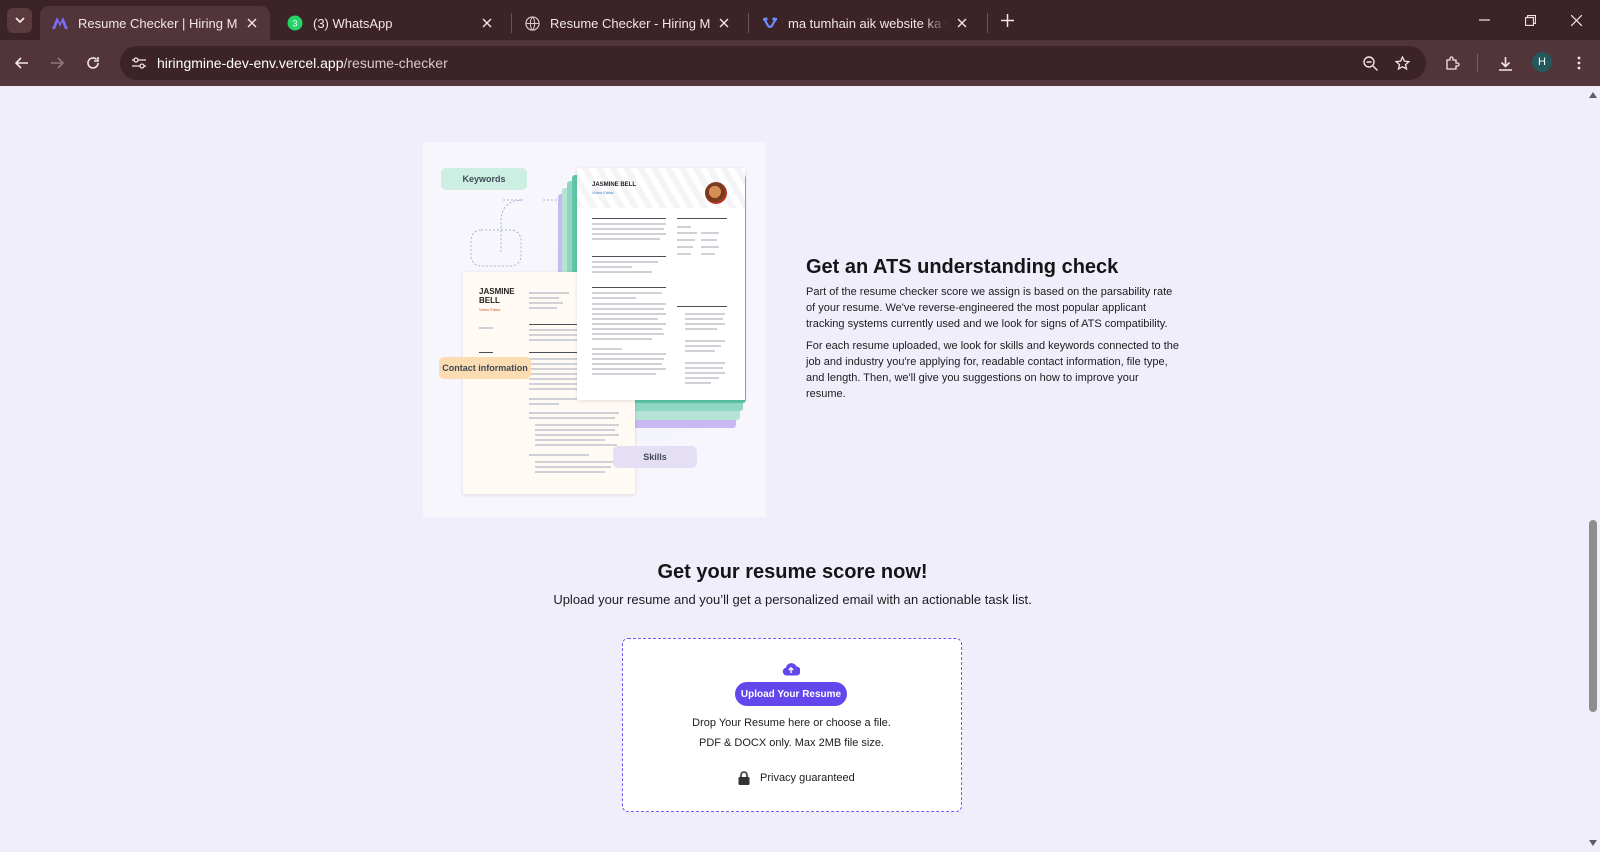  I want to click on kebab-menu-icon, so click(1579, 63).